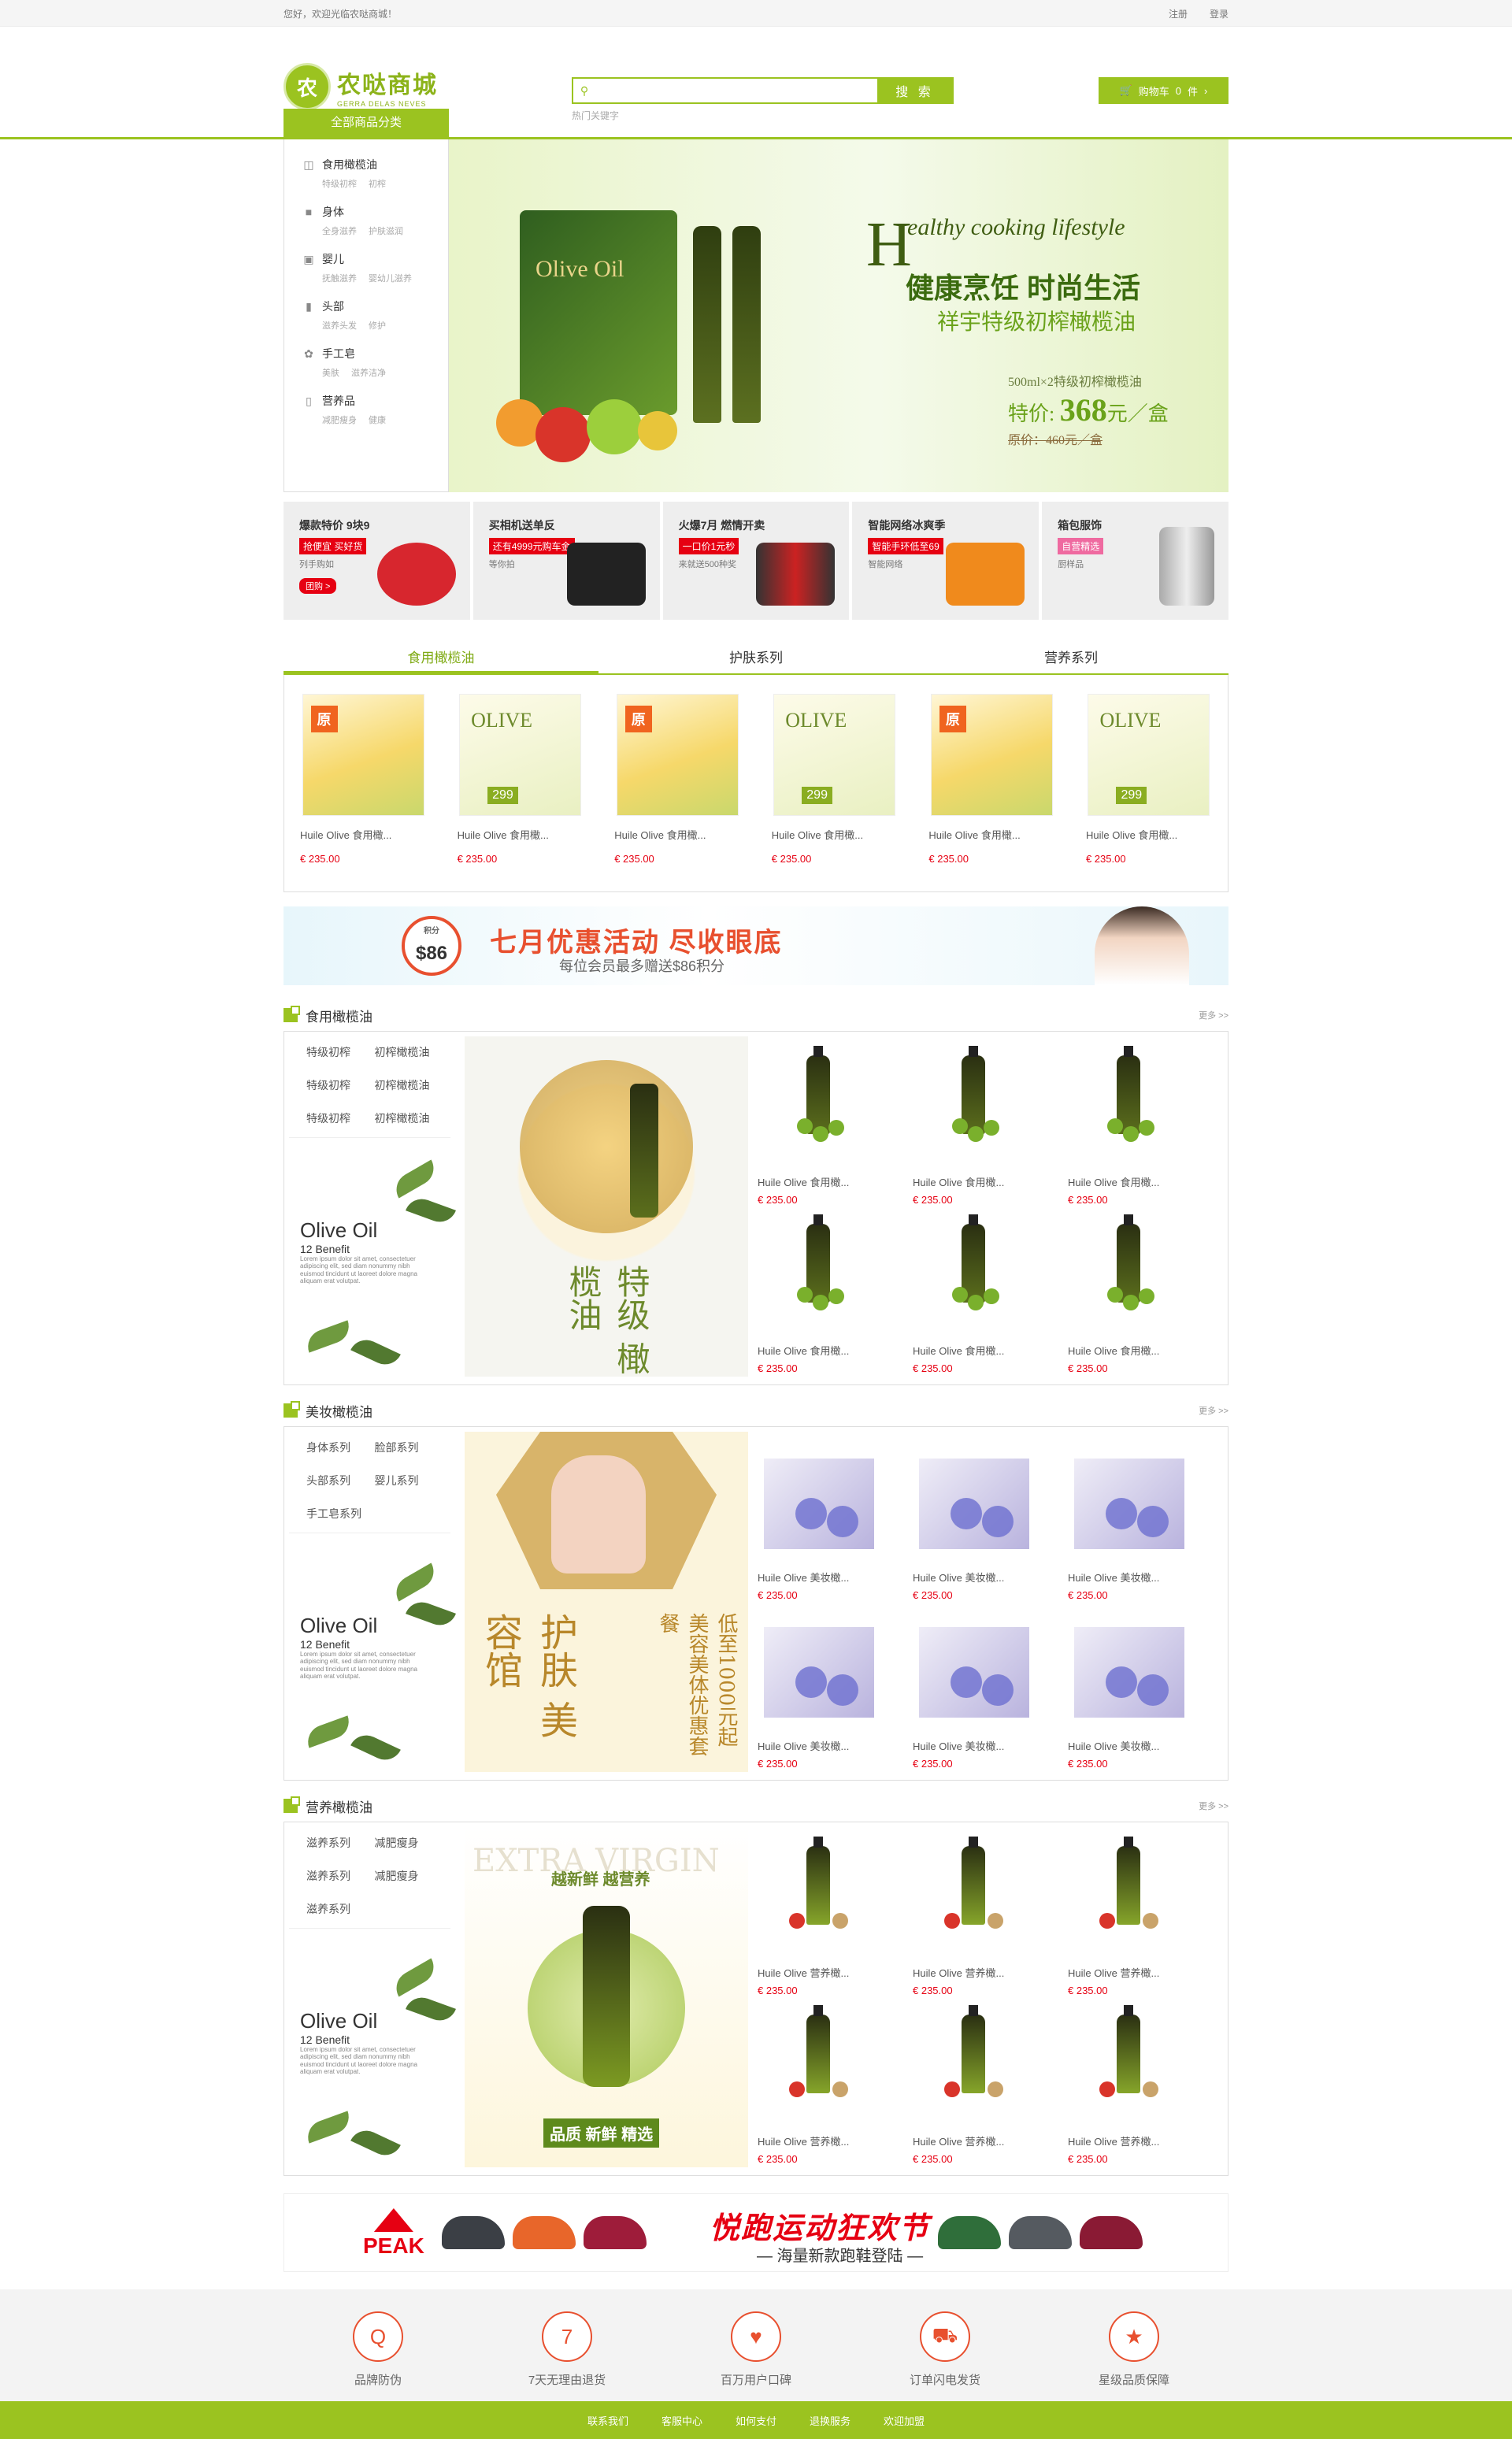 This screenshot has height=2439, width=1512. Describe the element at coordinates (361, 86) in the screenshot. I see `logo: 农 农哒商城 GERRA DELAS NEVES` at that location.